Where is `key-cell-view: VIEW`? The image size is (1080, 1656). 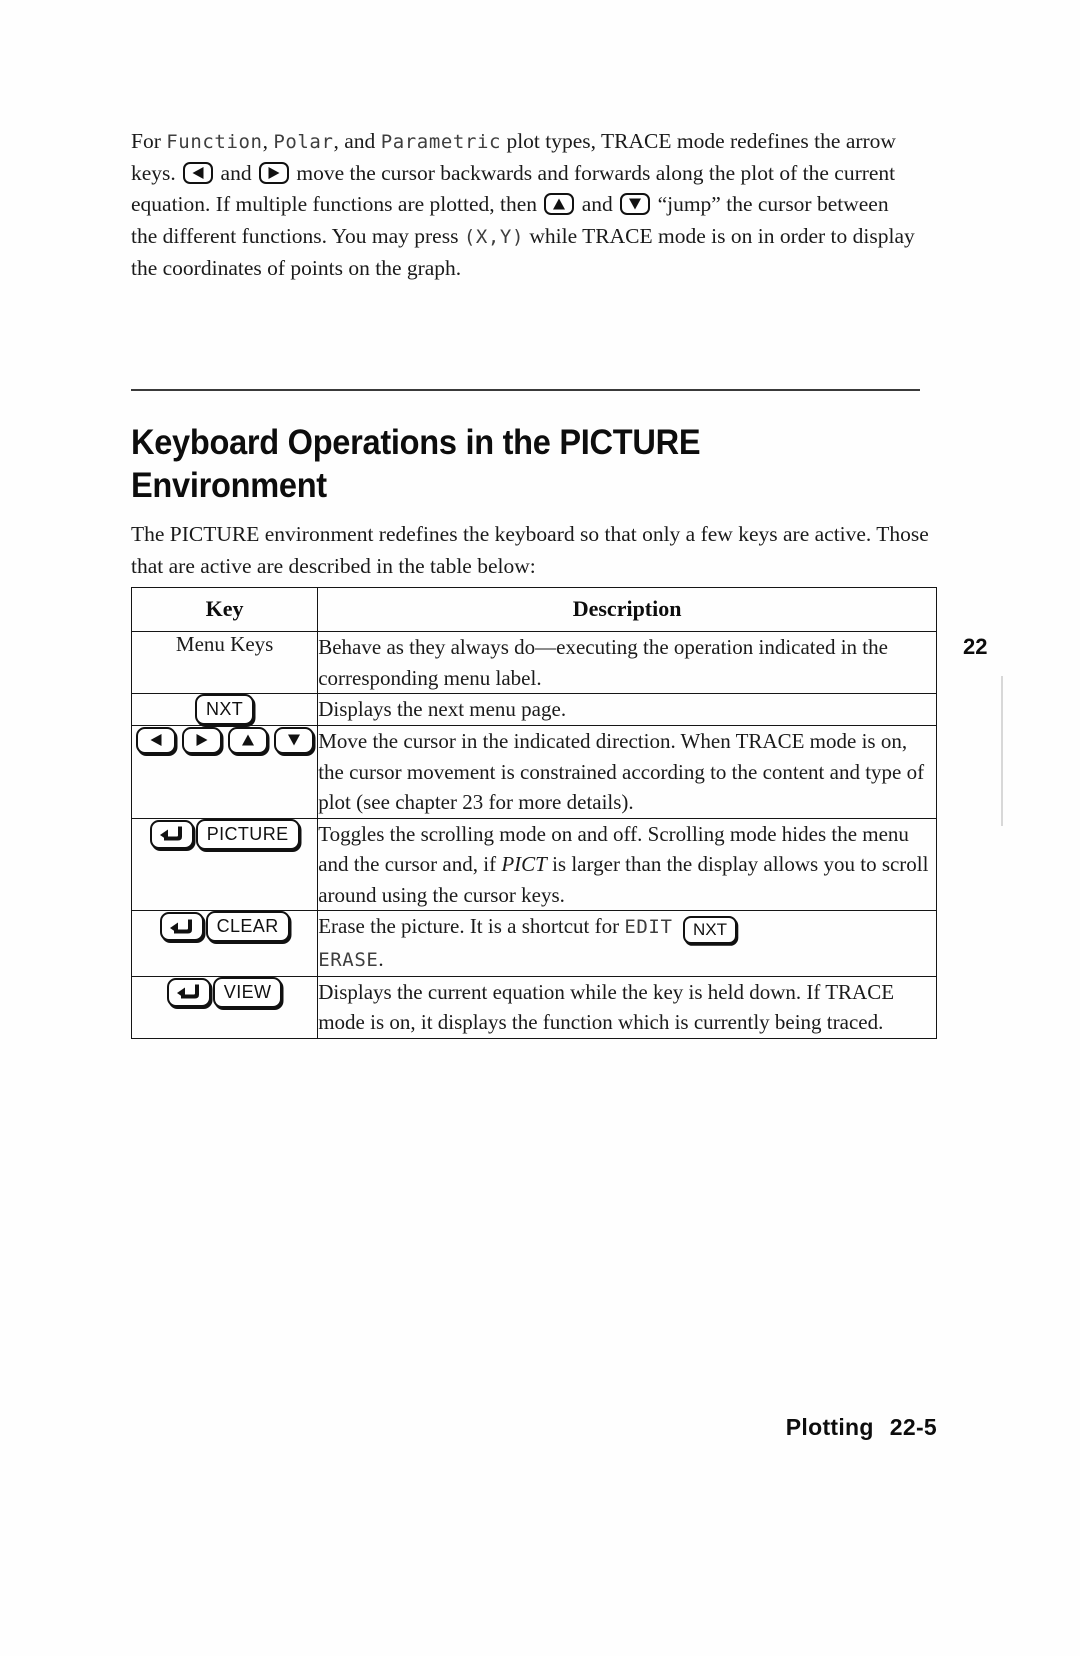 key-cell-view: VIEW is located at coordinates (224, 1007).